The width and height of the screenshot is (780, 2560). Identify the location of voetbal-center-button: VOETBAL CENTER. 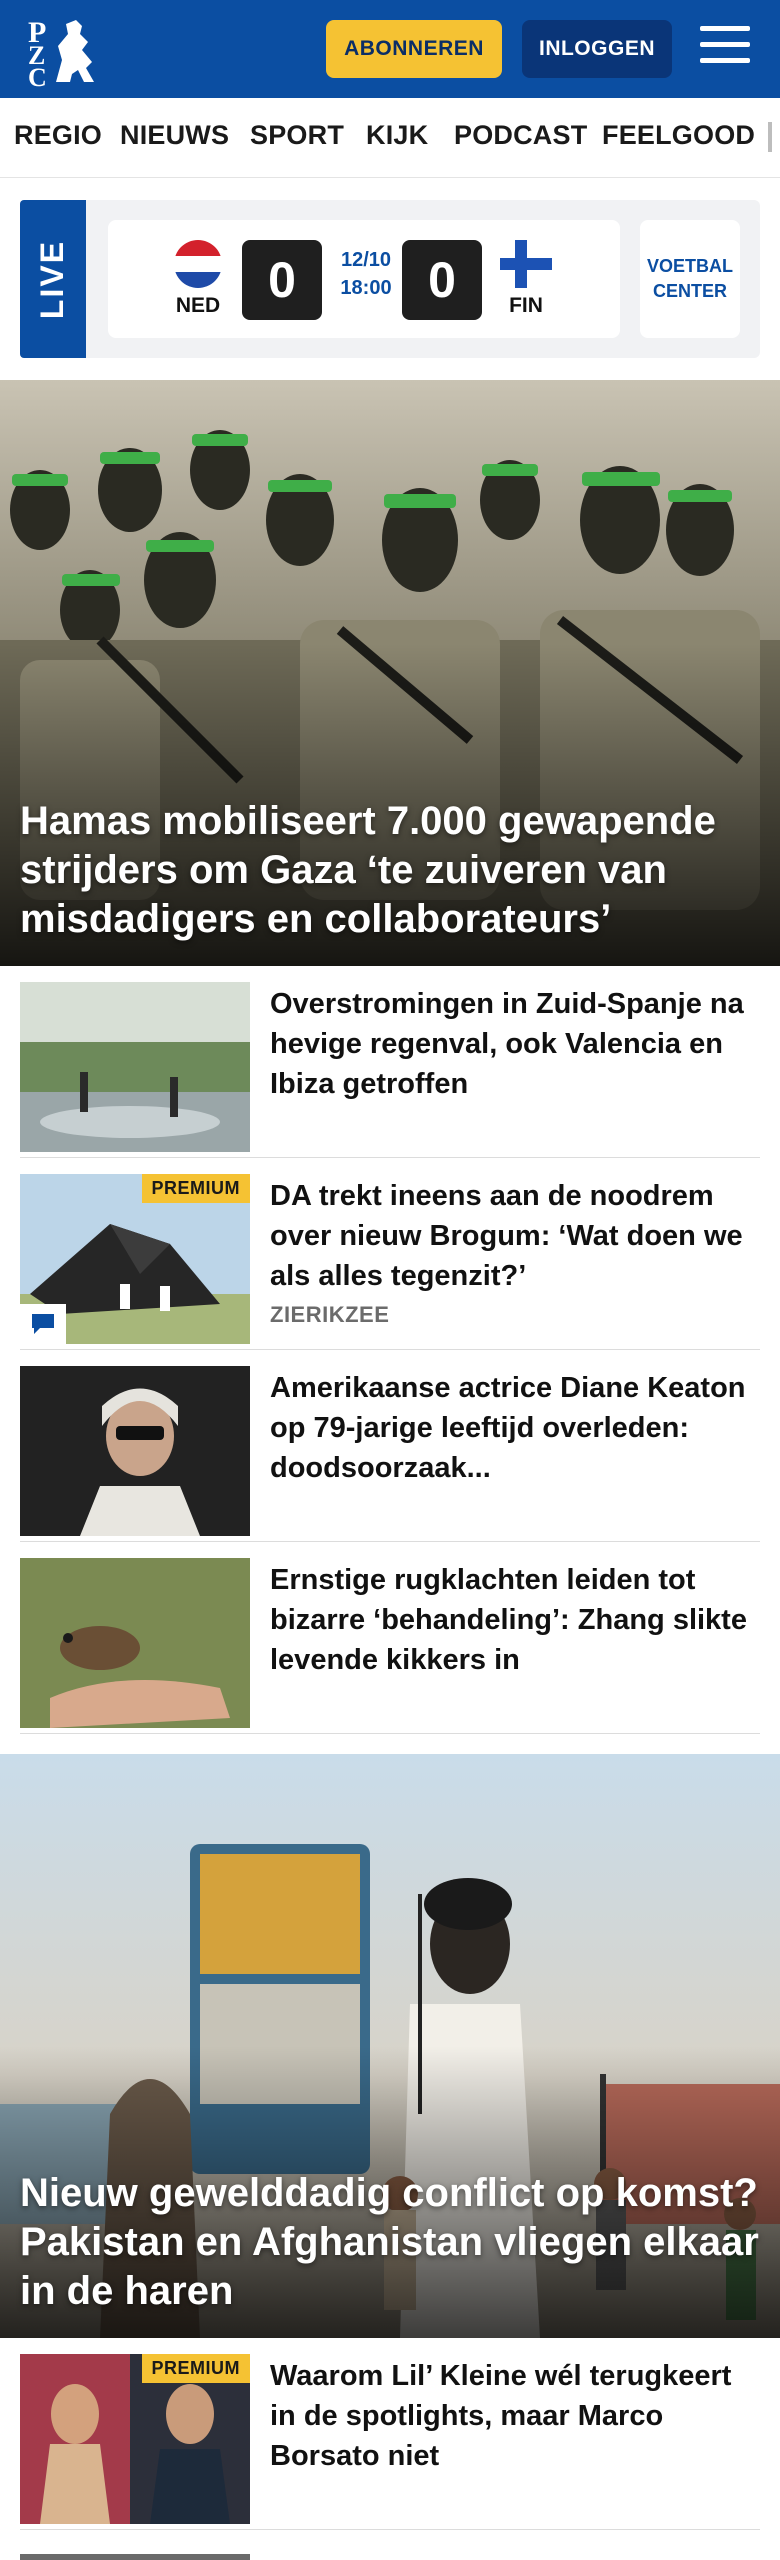
(690, 279).